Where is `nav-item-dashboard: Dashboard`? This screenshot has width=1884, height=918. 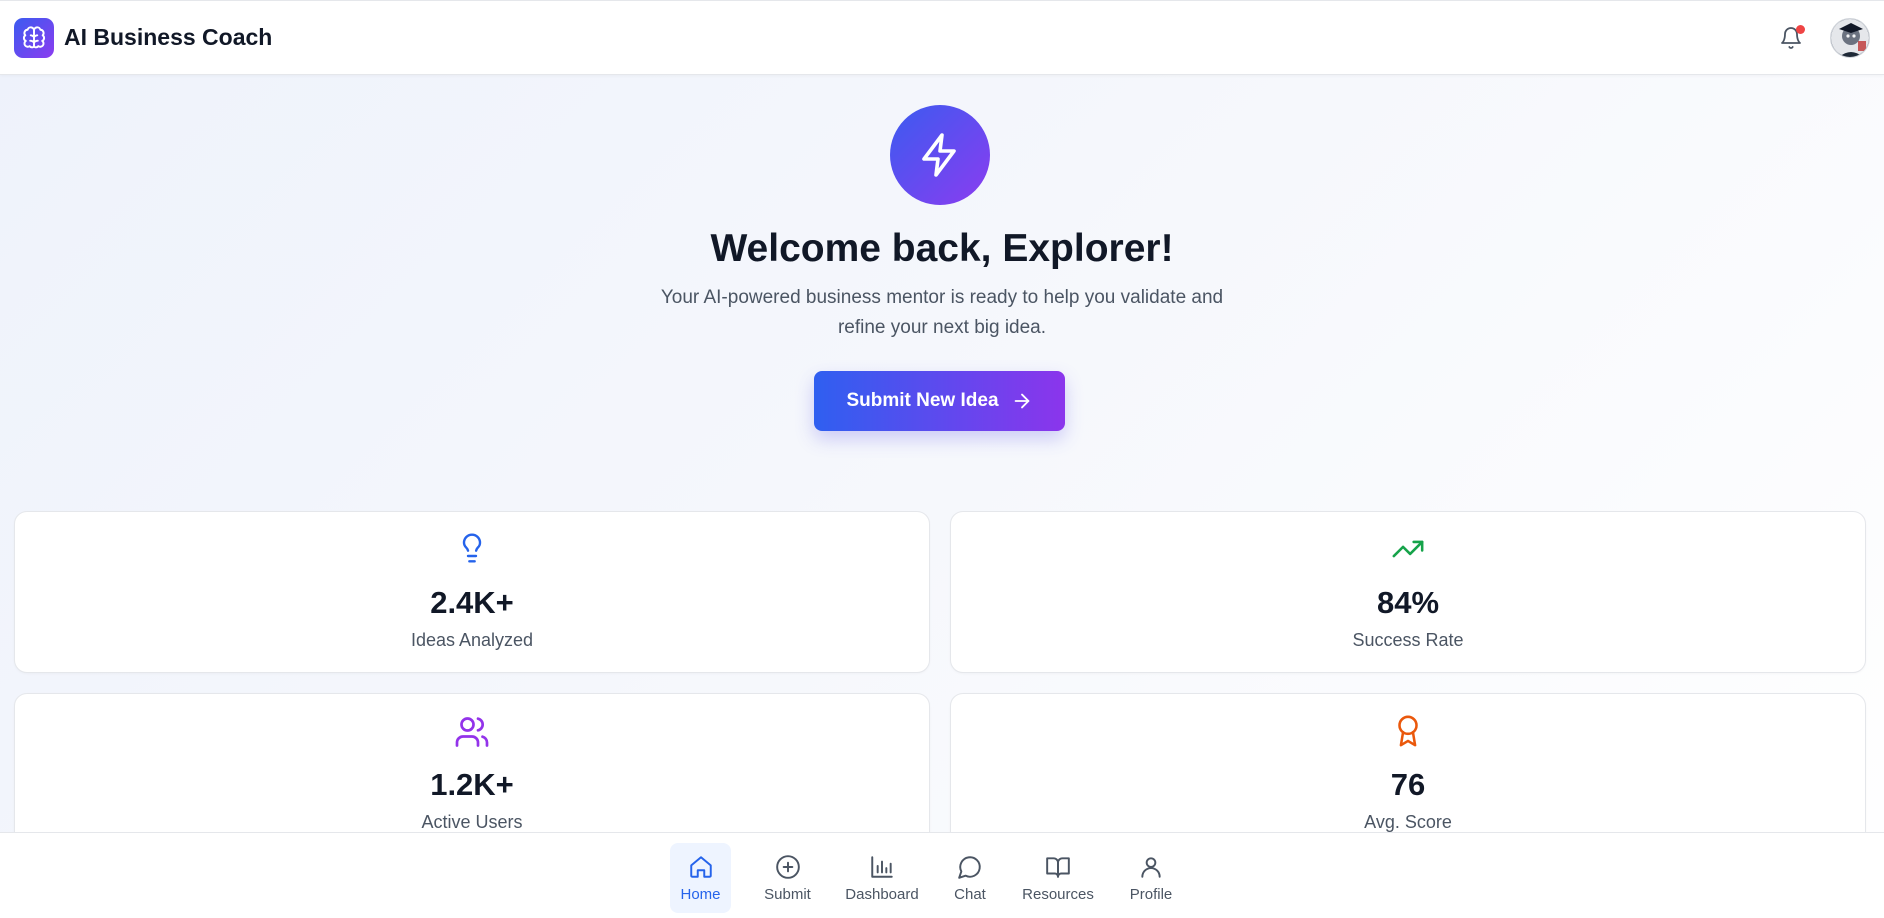 nav-item-dashboard: Dashboard is located at coordinates (882, 878).